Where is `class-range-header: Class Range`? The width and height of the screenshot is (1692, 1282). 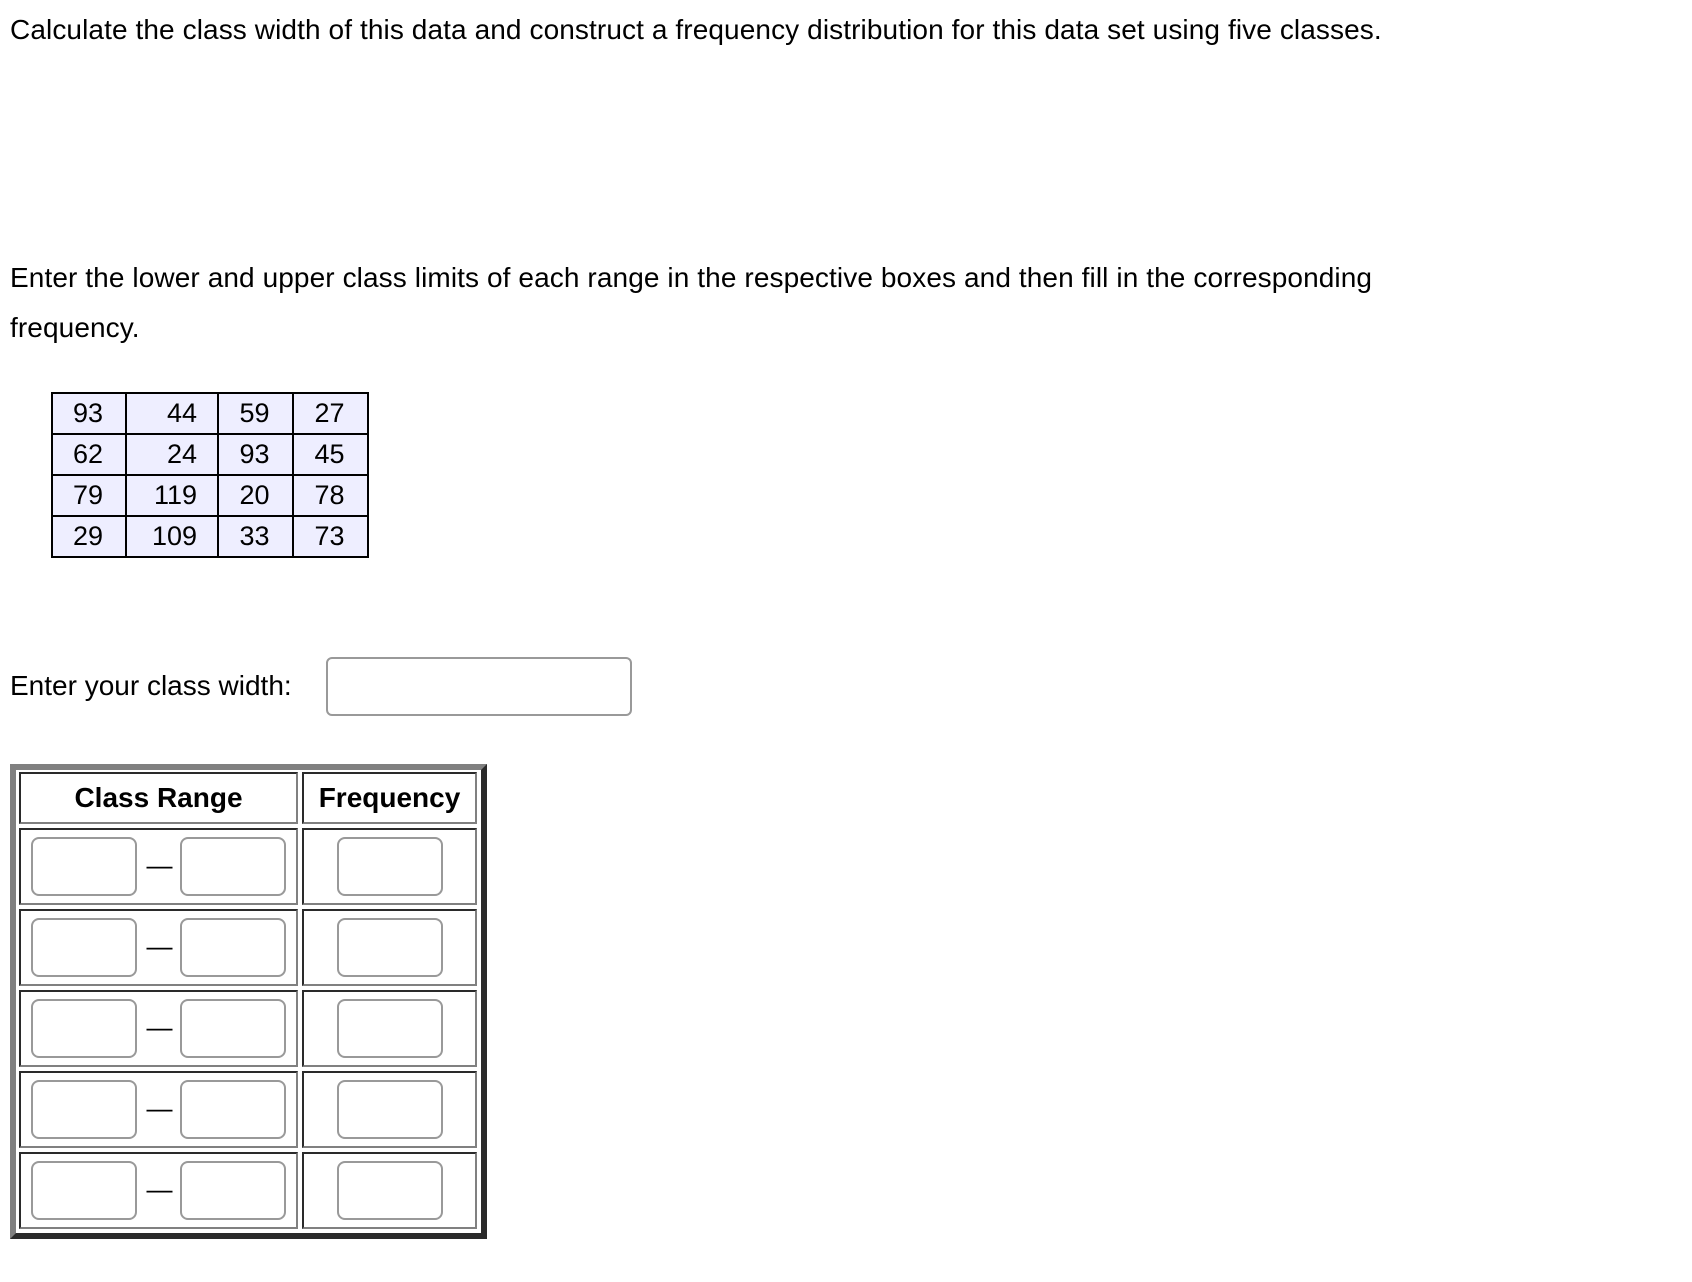 class-range-header: Class Range is located at coordinates (158, 798).